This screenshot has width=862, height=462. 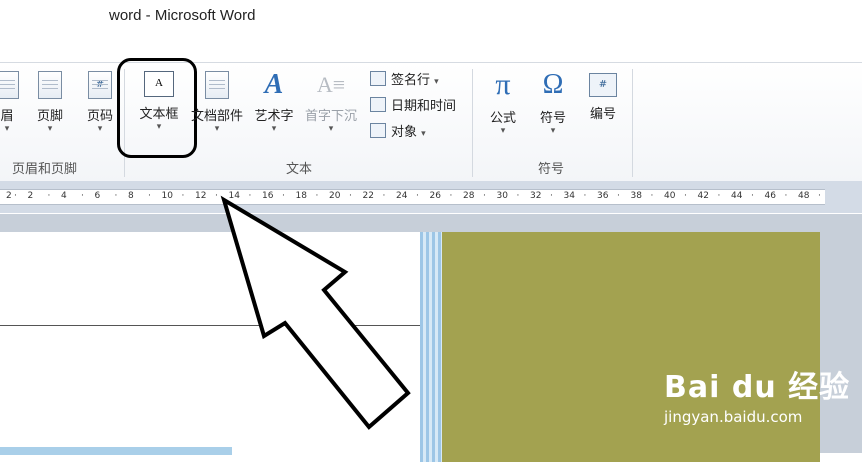 What do you see at coordinates (757, 387) in the screenshot?
I see `watermark-logo: Bai du 经验` at bounding box center [757, 387].